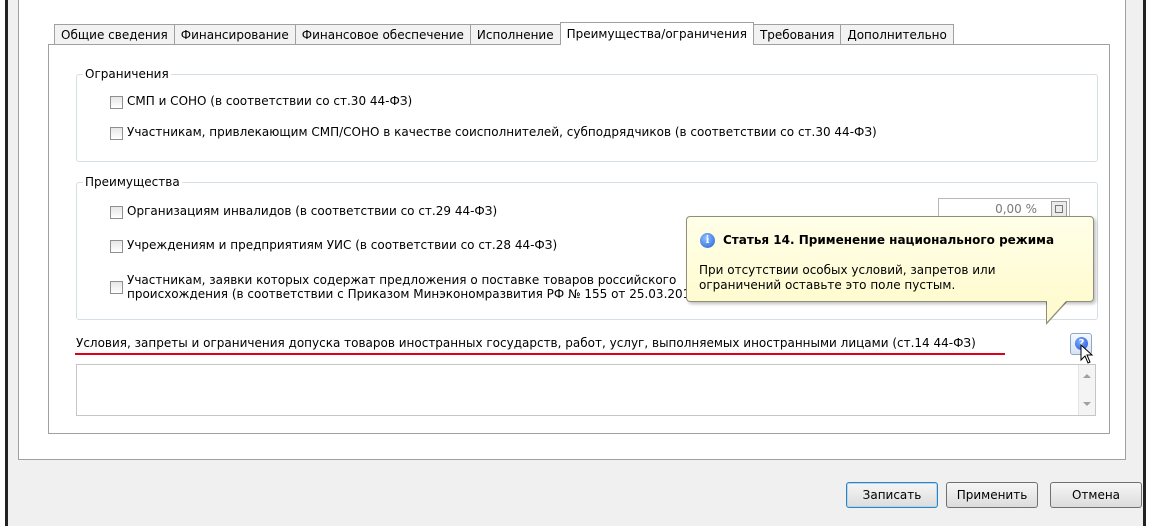 Image resolution: width=1162 pixels, height=526 pixels. What do you see at coordinates (1087, 404) in the screenshot?
I see `scroll-down-icon` at bounding box center [1087, 404].